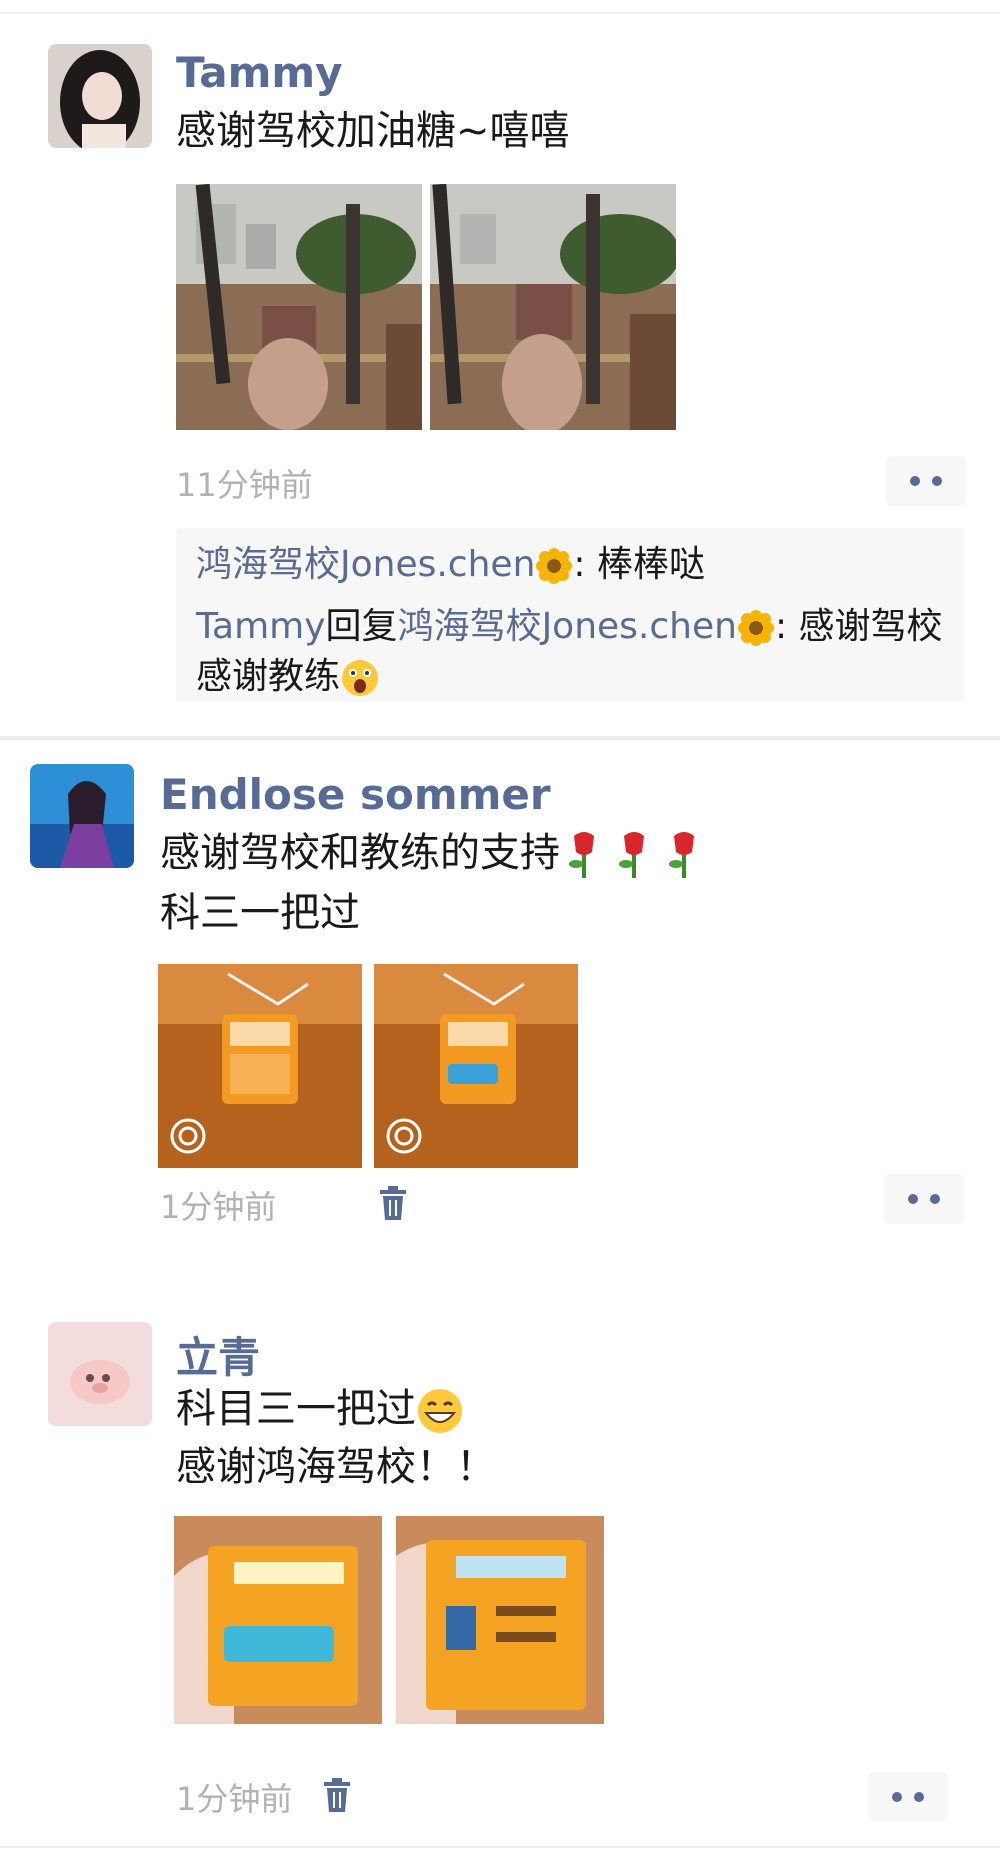 This screenshot has width=1000, height=1856. Describe the element at coordinates (373, 131) in the screenshot. I see `post-text: 感谢驾校加油糖~嘻嘻` at that location.